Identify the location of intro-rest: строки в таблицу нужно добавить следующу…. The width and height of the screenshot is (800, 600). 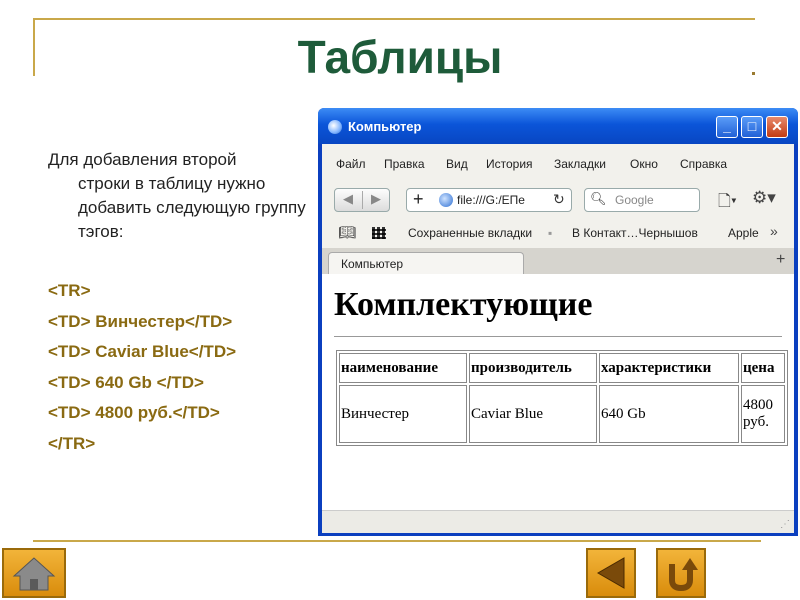
(192, 207).